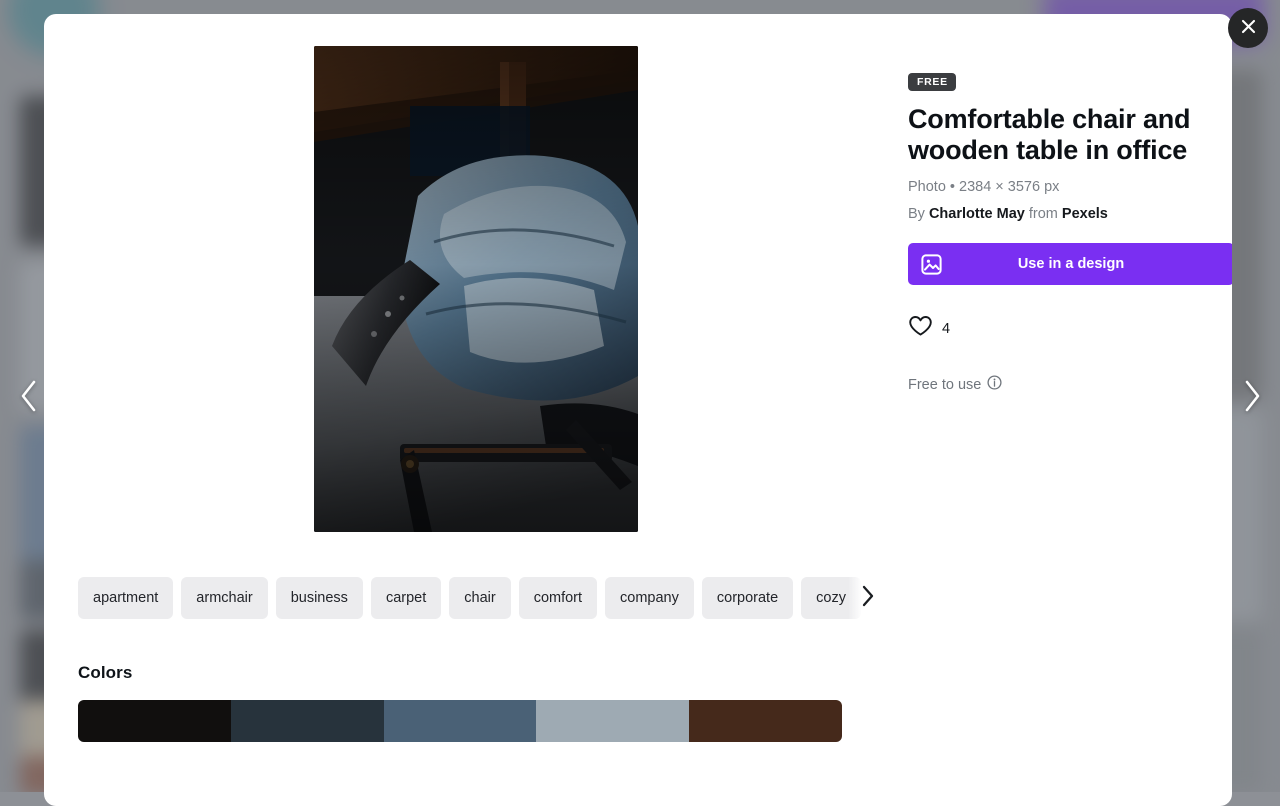 The height and width of the screenshot is (806, 1280). I want to click on tag-chip: business, so click(319, 598).